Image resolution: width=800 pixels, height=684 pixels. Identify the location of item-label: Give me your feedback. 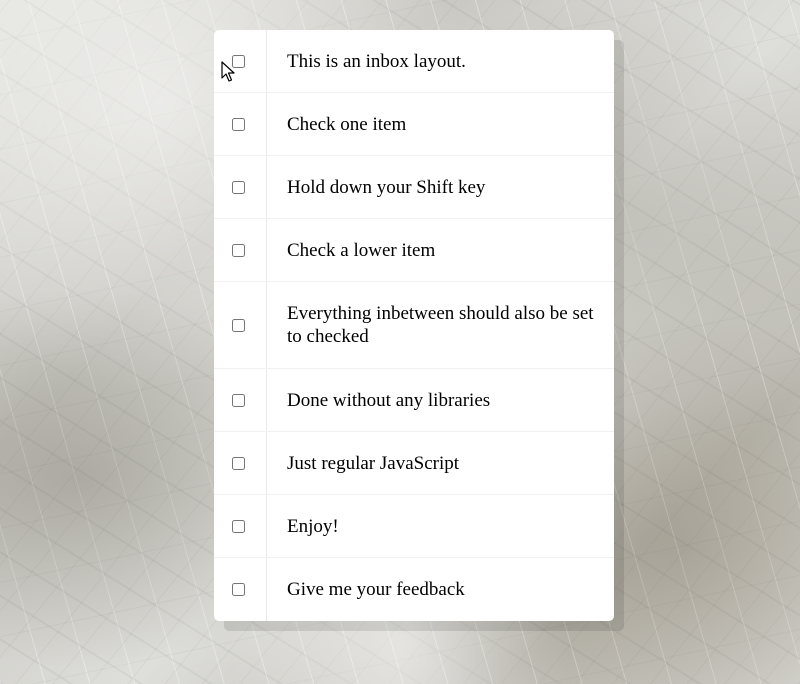
(376, 589).